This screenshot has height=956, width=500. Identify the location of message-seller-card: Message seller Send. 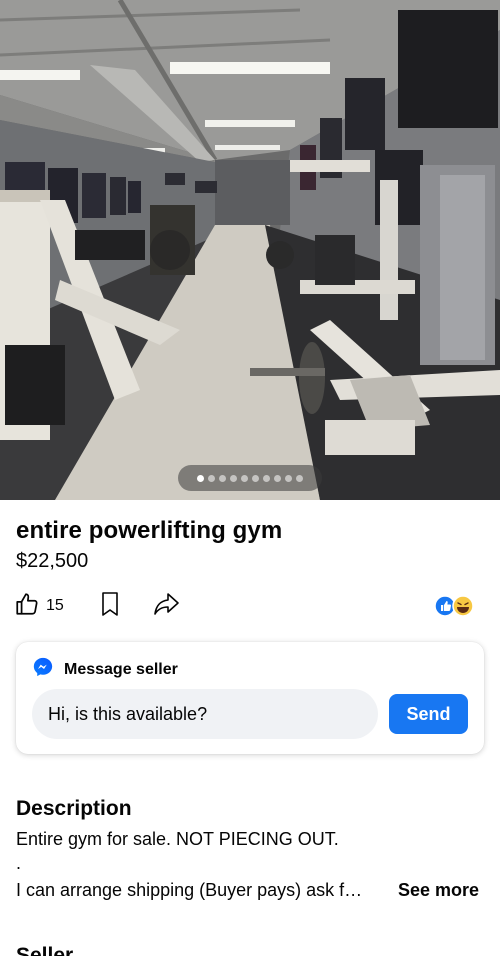
(250, 698).